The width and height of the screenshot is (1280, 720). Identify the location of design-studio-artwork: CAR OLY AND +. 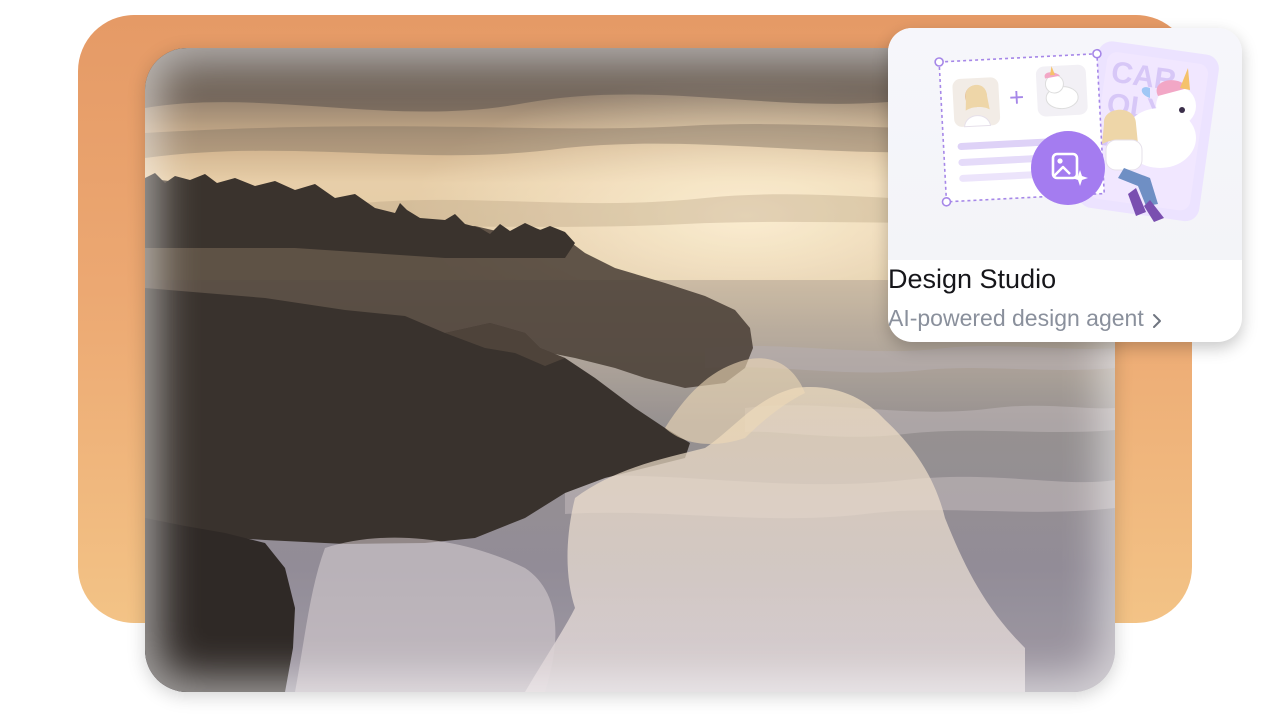
(1065, 144).